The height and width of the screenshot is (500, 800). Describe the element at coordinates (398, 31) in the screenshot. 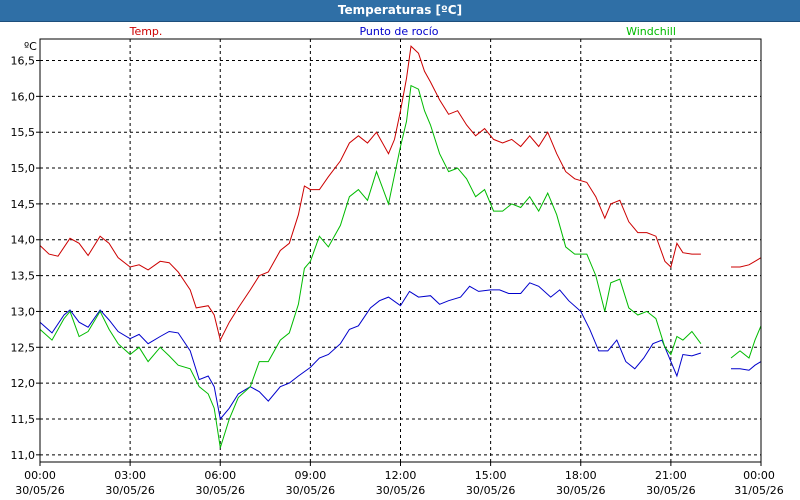

I see `legend-item: Punto de rocío` at that location.